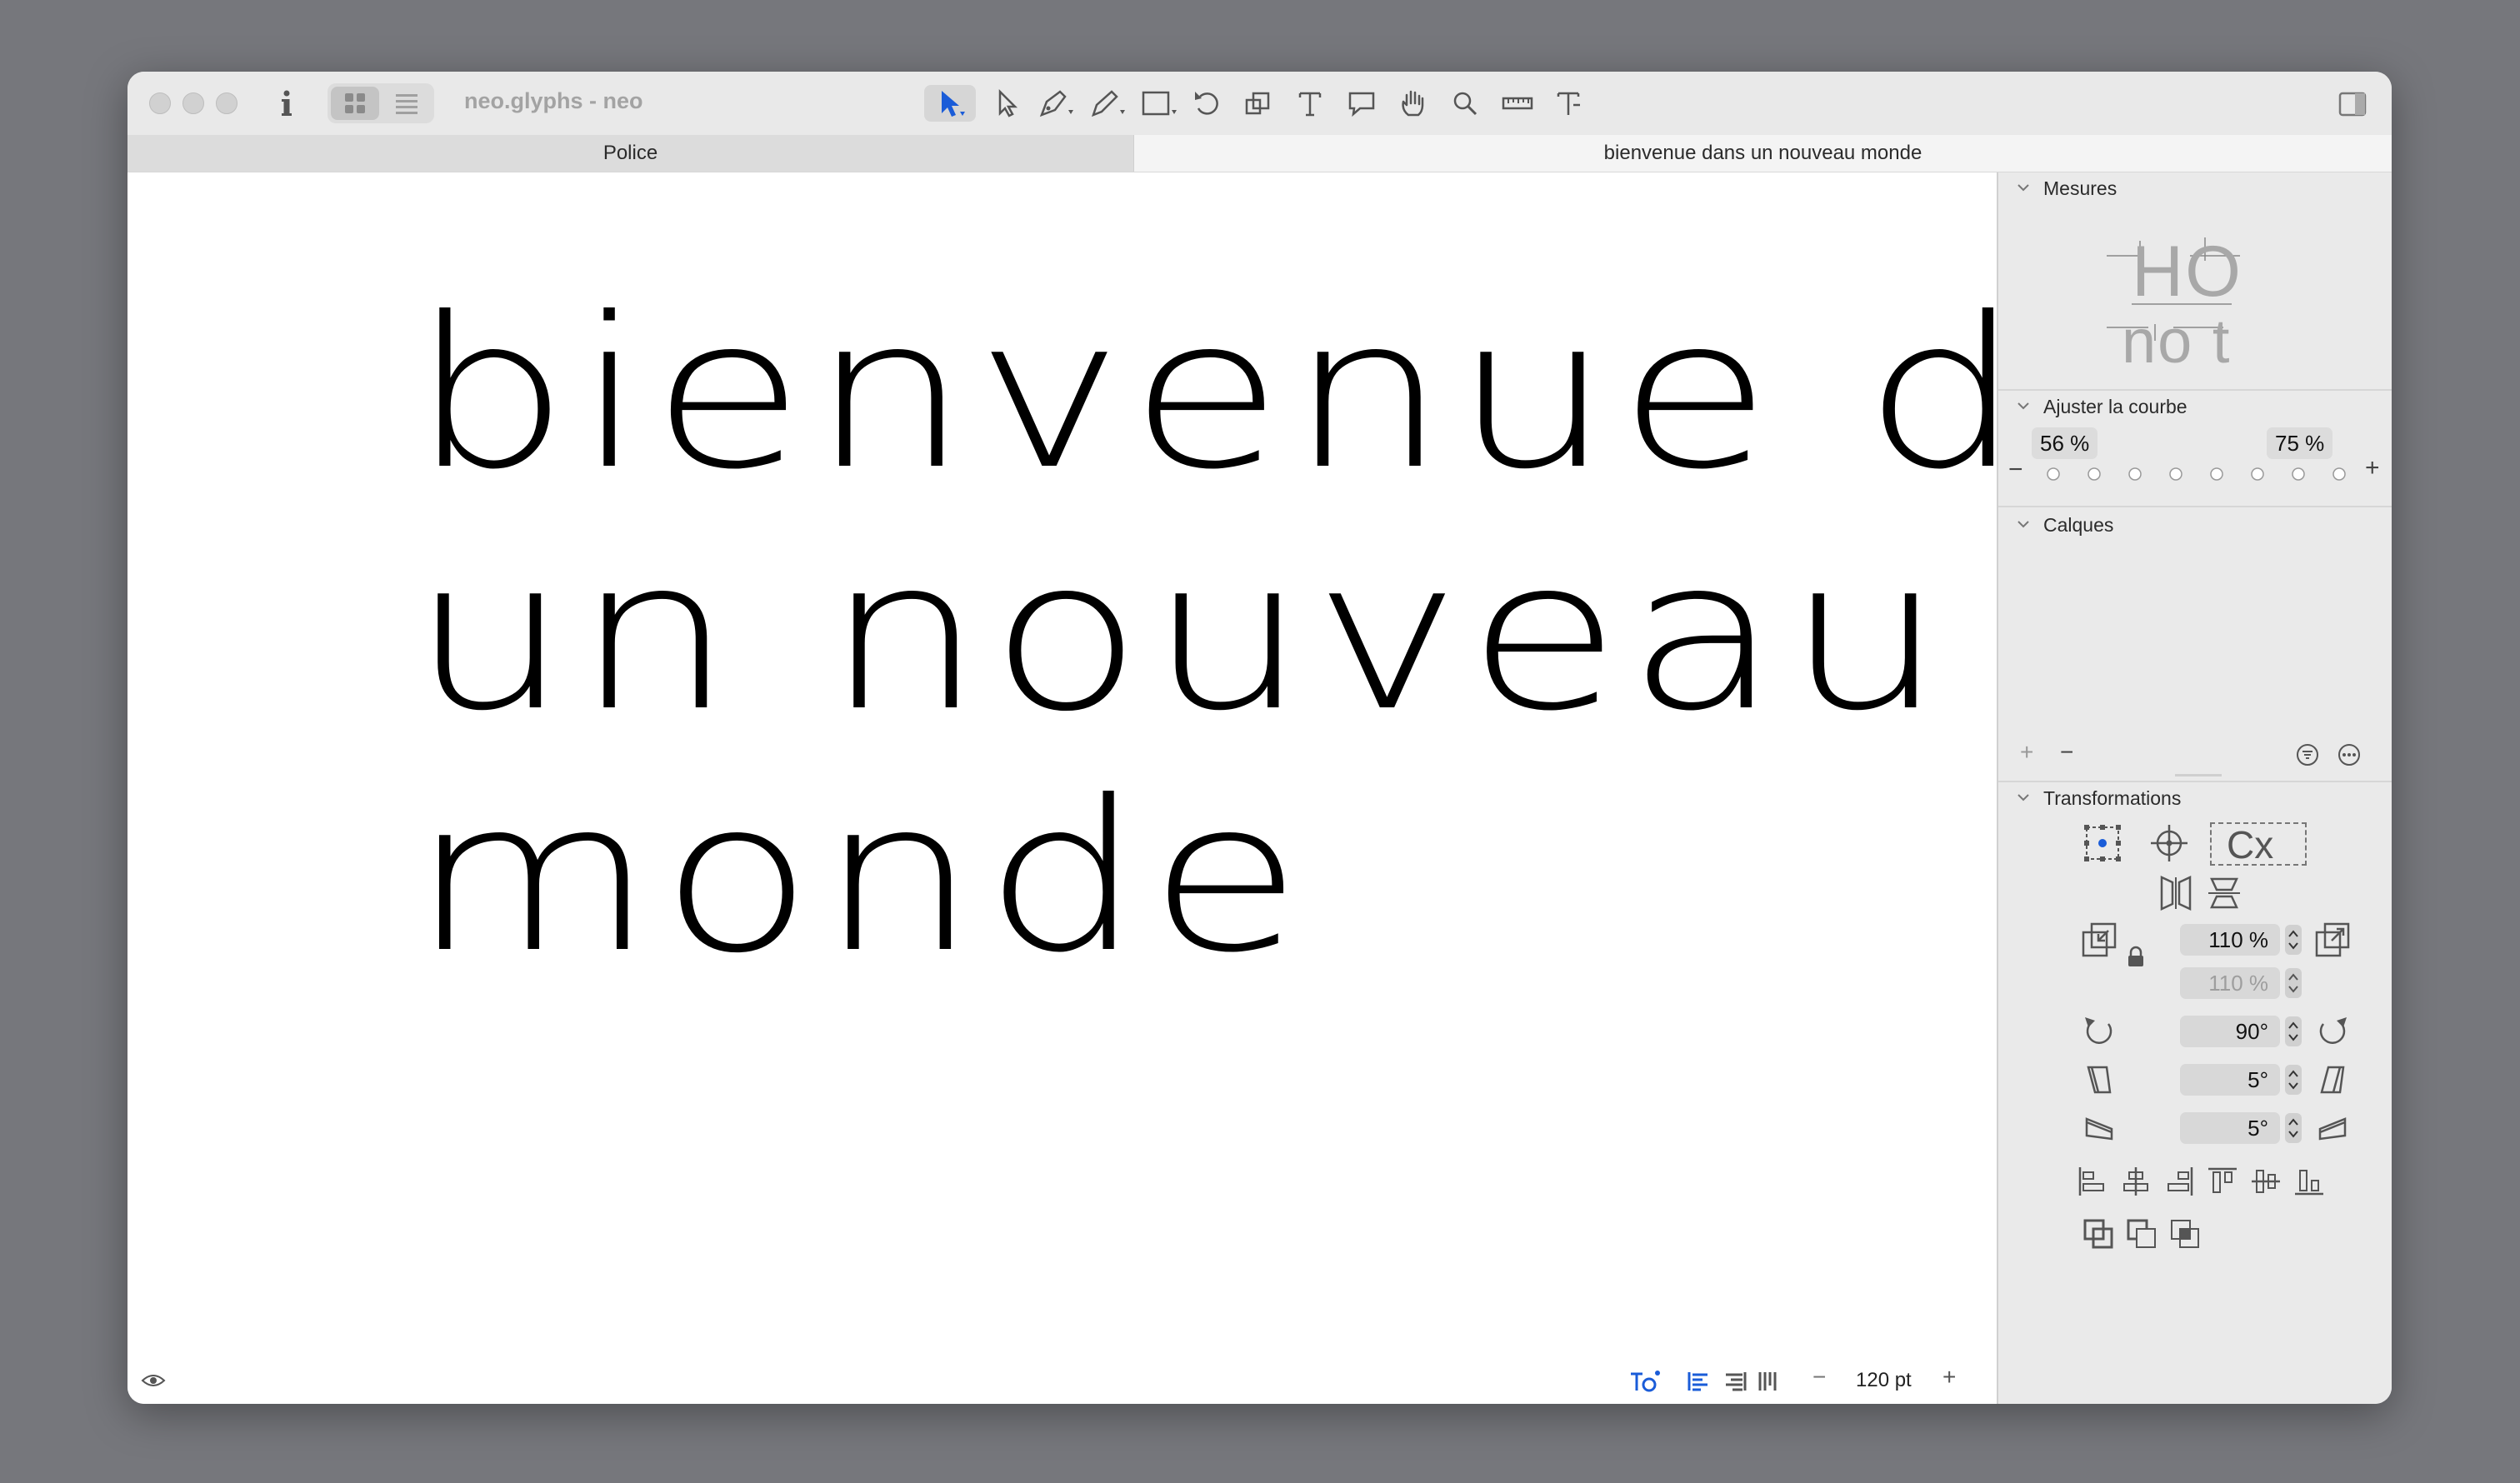 This screenshot has width=2520, height=1483. I want to click on curve-right-value: 75 %, so click(2300, 443).